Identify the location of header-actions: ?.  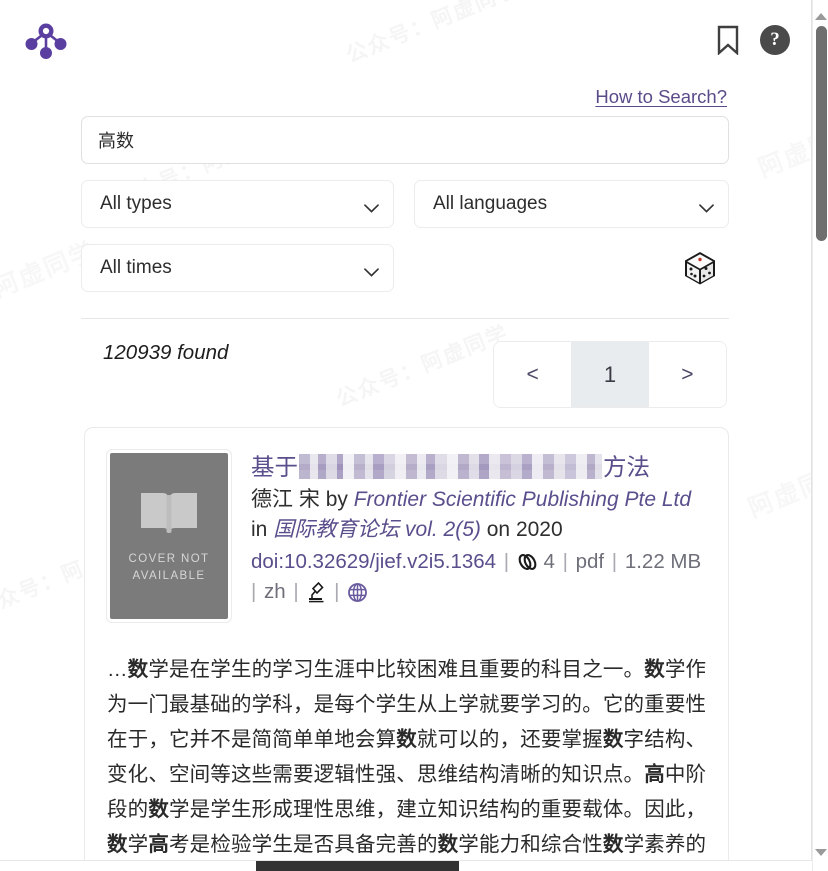
(753, 40).